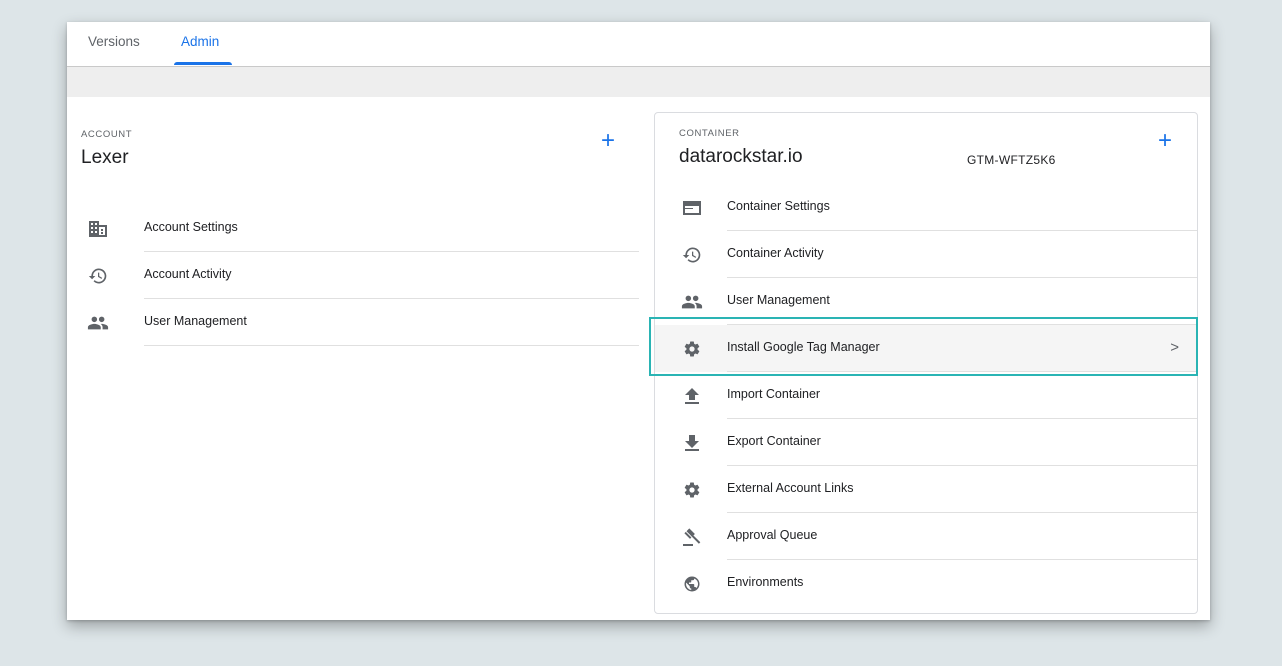 Image resolution: width=1282 pixels, height=666 pixels. What do you see at coordinates (692, 396) in the screenshot?
I see `upload-icon` at bounding box center [692, 396].